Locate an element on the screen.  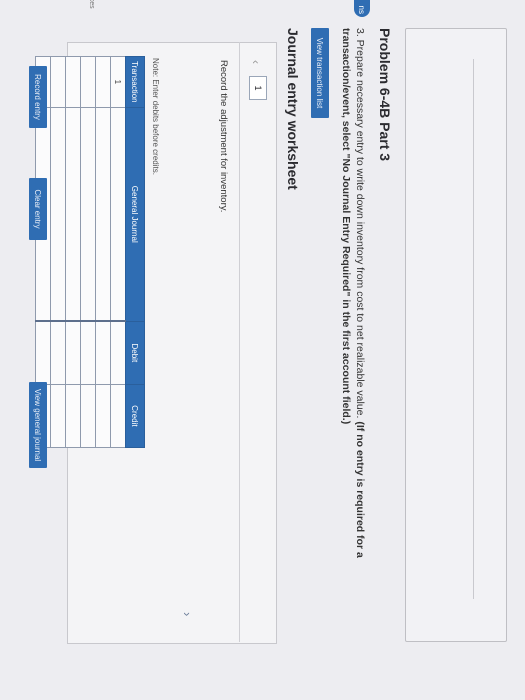
table-header-row: Transaction General Journal Debit Credit is located at coordinates (135, 252).